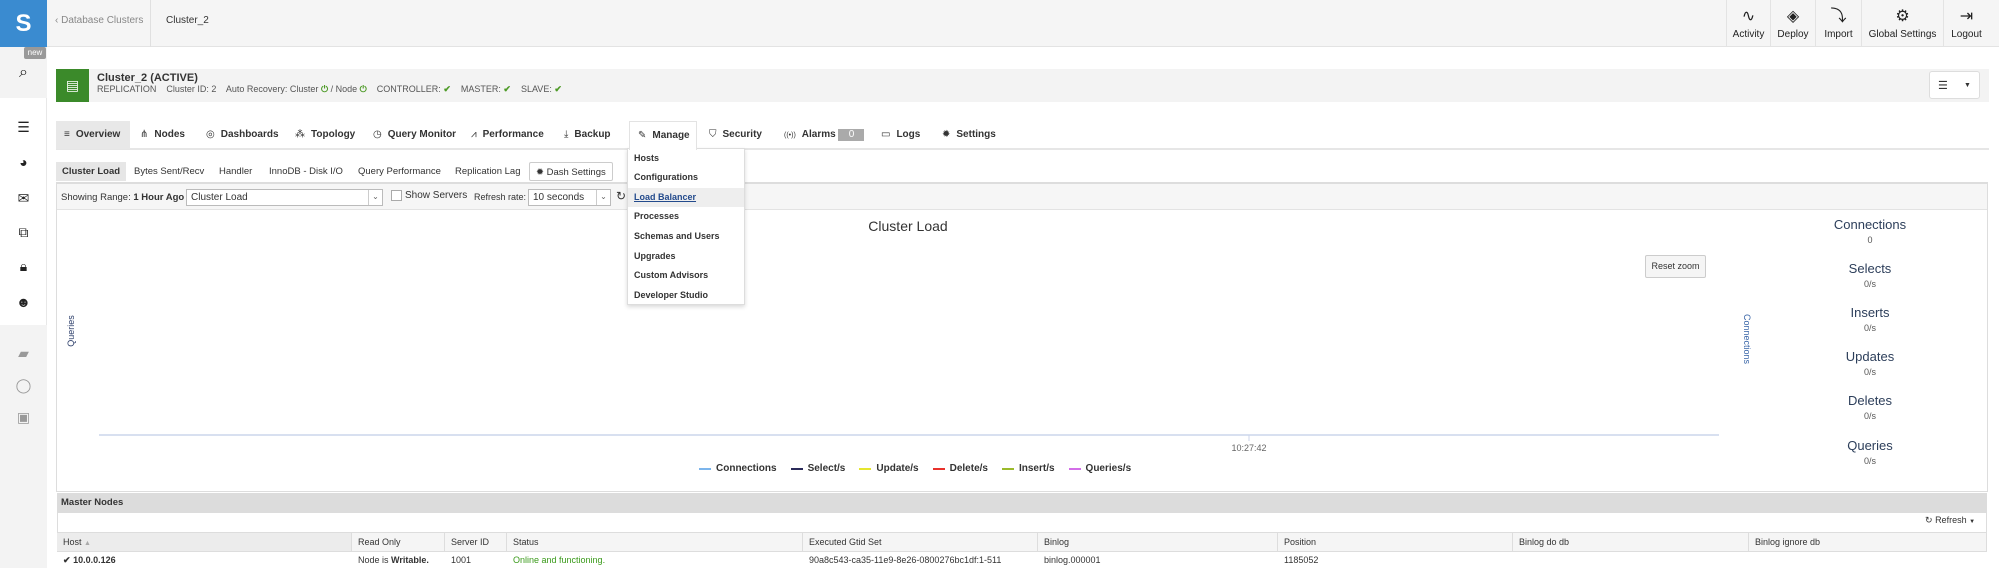  What do you see at coordinates (642, 135) in the screenshot?
I see `wrench-icon: ✎` at bounding box center [642, 135].